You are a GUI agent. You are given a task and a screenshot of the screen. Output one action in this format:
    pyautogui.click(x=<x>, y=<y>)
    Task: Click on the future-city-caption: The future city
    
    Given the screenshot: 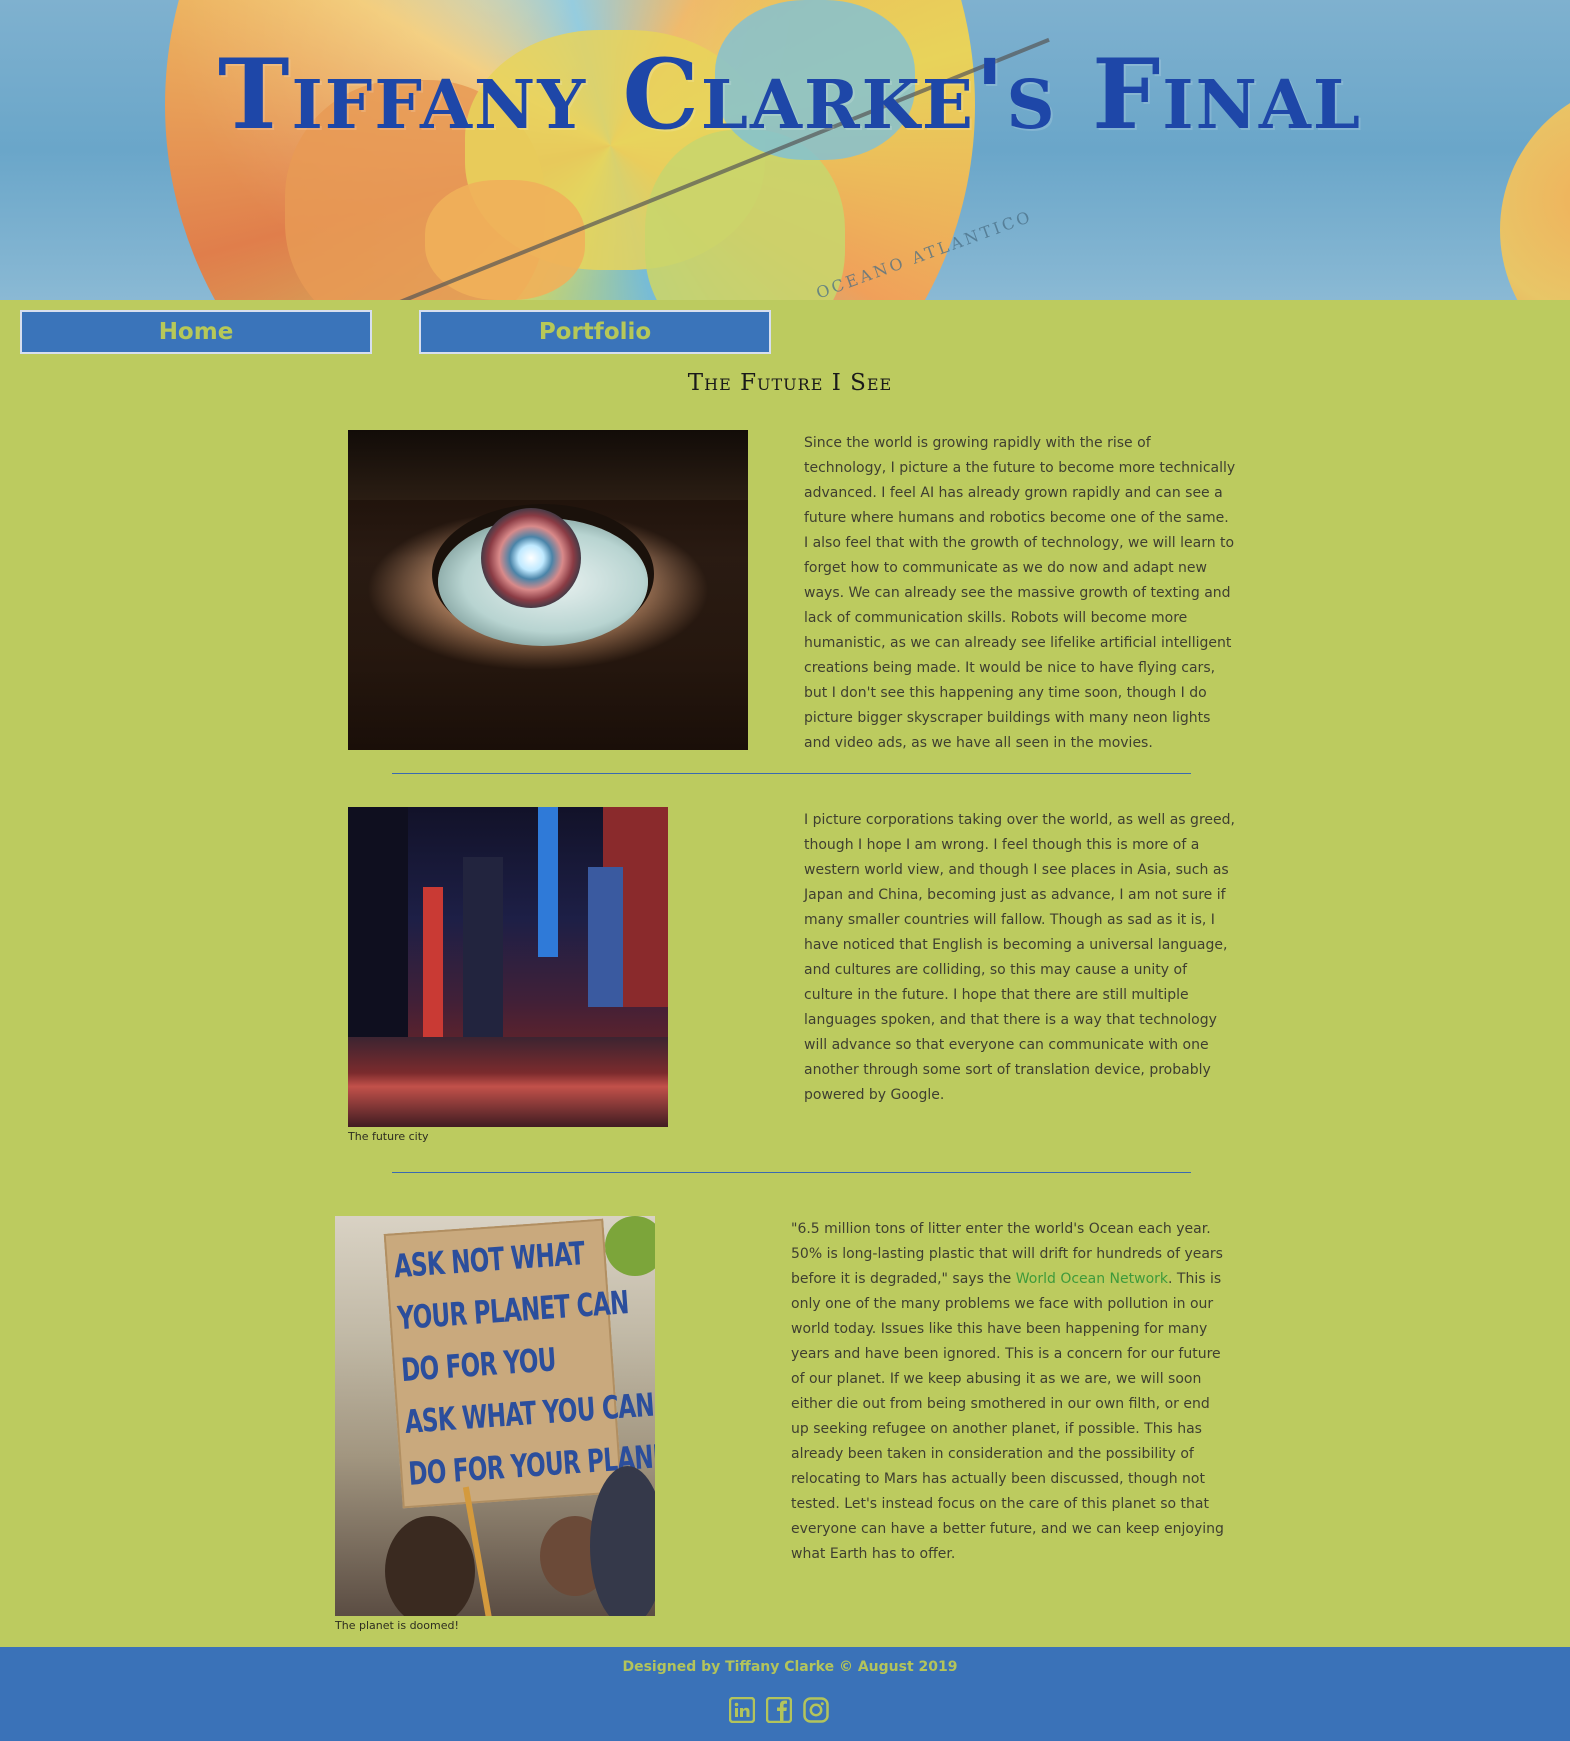 What is the action you would take?
    pyautogui.click(x=388, y=1136)
    